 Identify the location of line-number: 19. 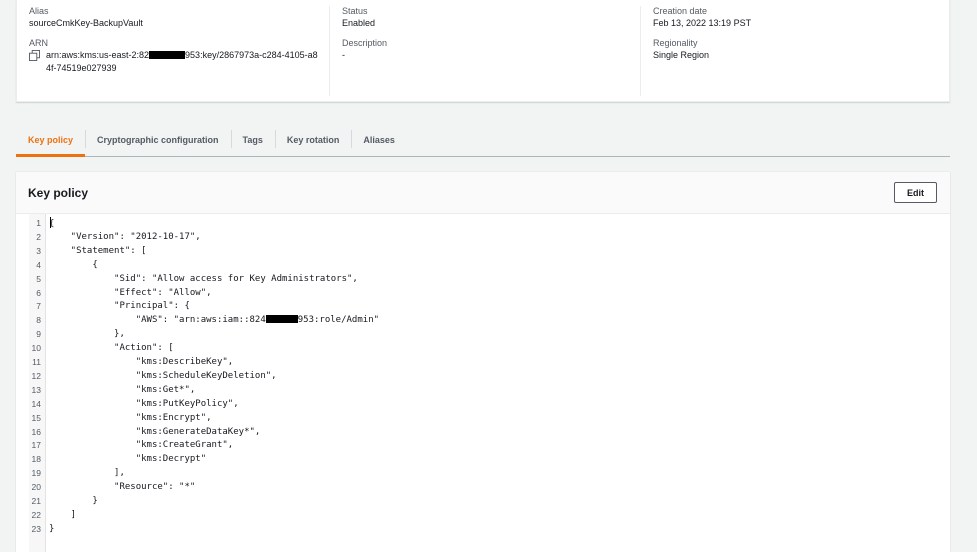
(36, 473).